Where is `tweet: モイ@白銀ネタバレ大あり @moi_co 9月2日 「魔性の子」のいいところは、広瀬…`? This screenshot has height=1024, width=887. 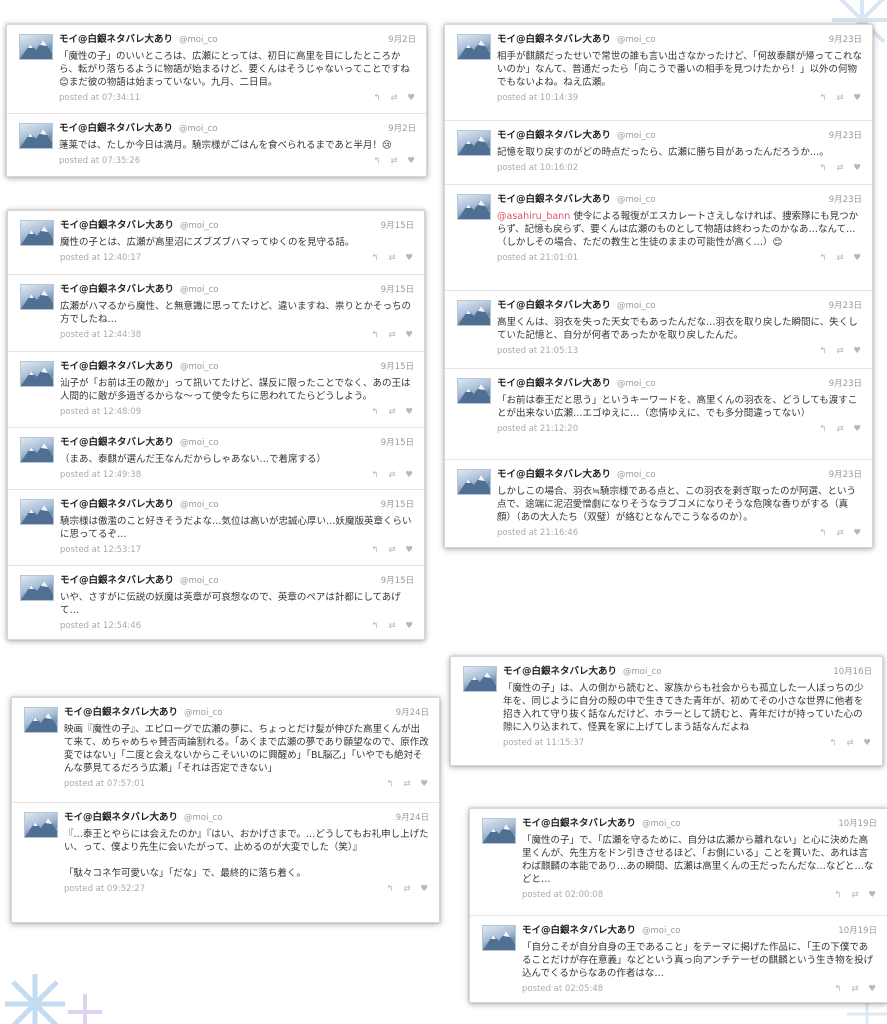 tweet: モイ@白銀ネタバレ大あり @moi_co 9月2日 「魔性の子」のいいところは、広瀬… is located at coordinates (216, 69).